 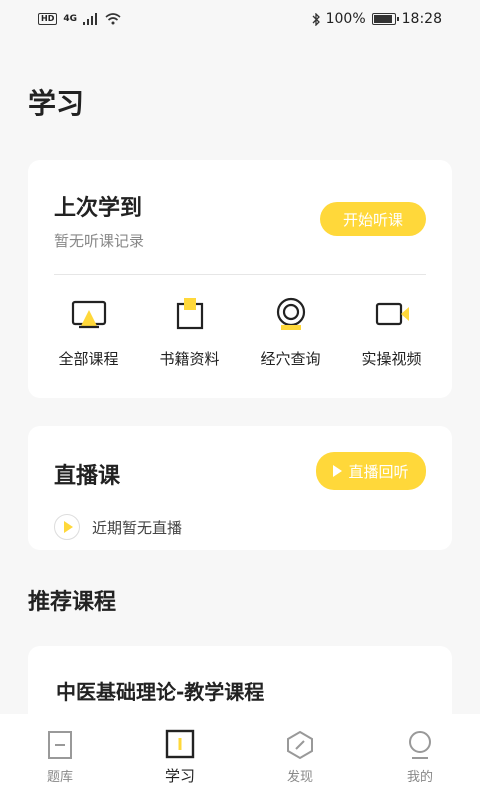 I want to click on feature-label: 书籍资料, so click(x=189, y=359).